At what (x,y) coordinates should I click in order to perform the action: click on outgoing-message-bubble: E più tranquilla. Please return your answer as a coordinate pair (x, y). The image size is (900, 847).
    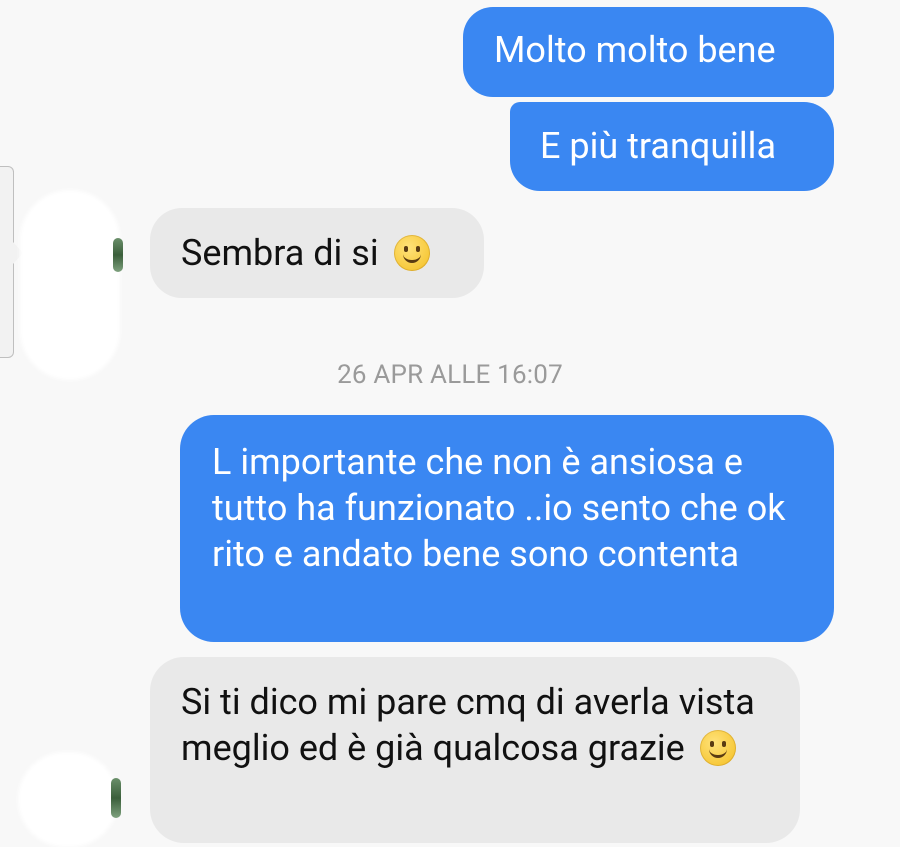
    Looking at the image, I should click on (672, 146).